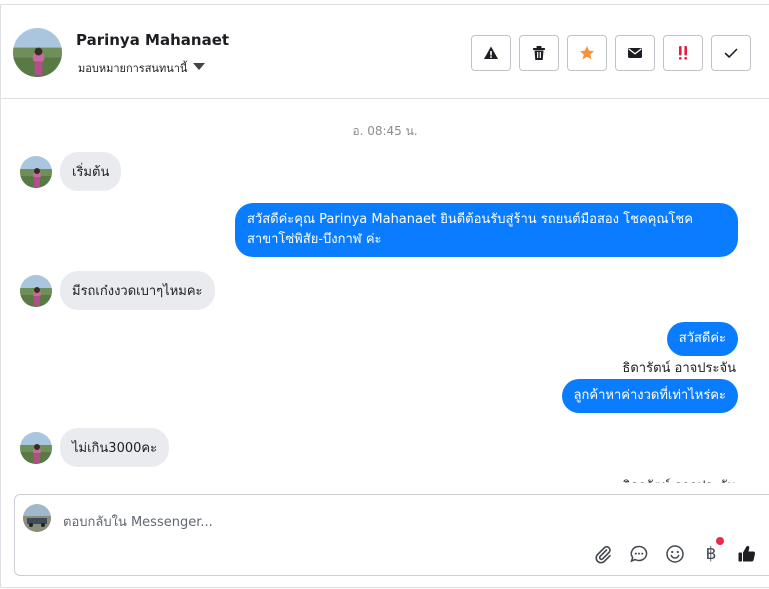  I want to click on message-outgoing: สวัสดีค่ะ, so click(702, 339).